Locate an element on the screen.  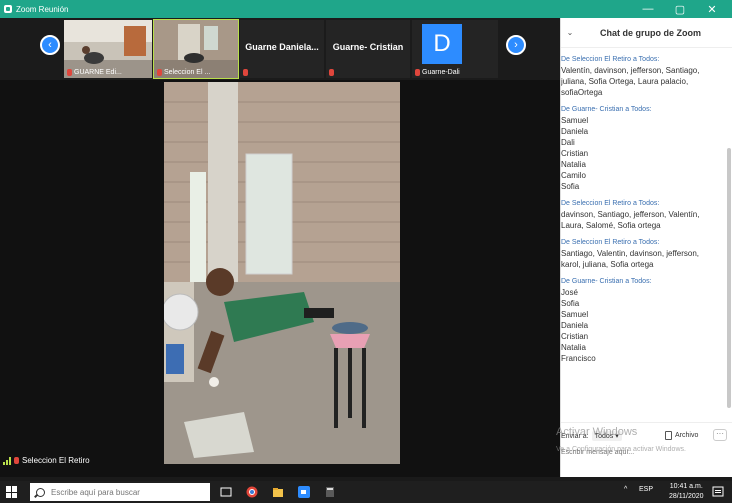
thumbnail-guarne-dali: D Guarne-Dali is located at coordinates (455, 49).